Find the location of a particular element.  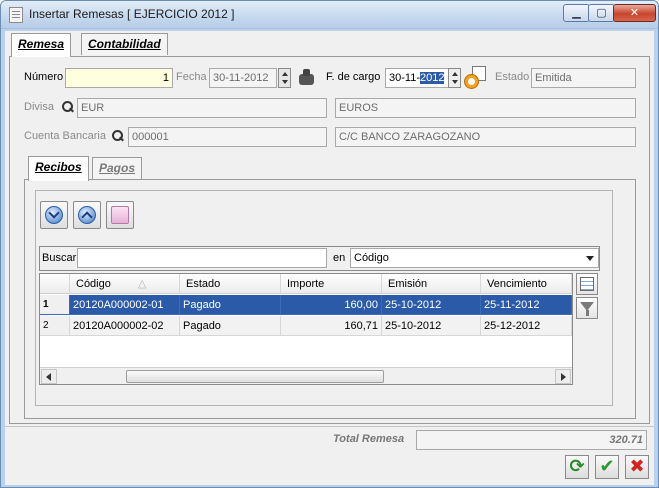

window-title: Insertar Remesas [ EJERCICIO 2012 ] is located at coordinates (132, 14).